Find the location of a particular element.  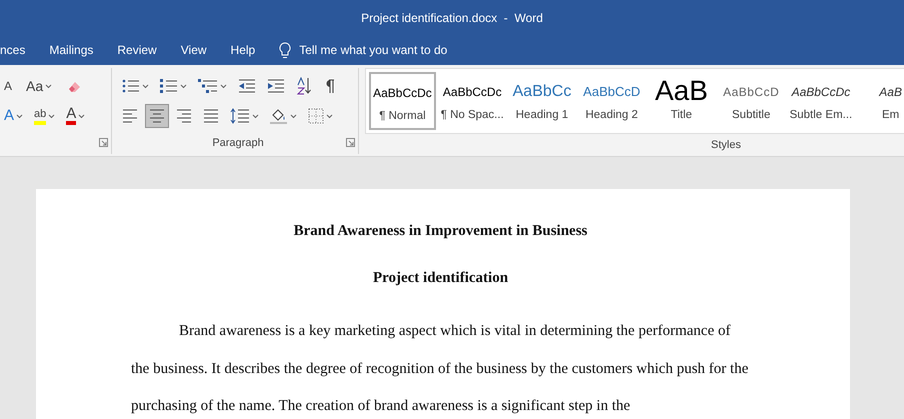

document-heading: Project identification is located at coordinates (441, 278).